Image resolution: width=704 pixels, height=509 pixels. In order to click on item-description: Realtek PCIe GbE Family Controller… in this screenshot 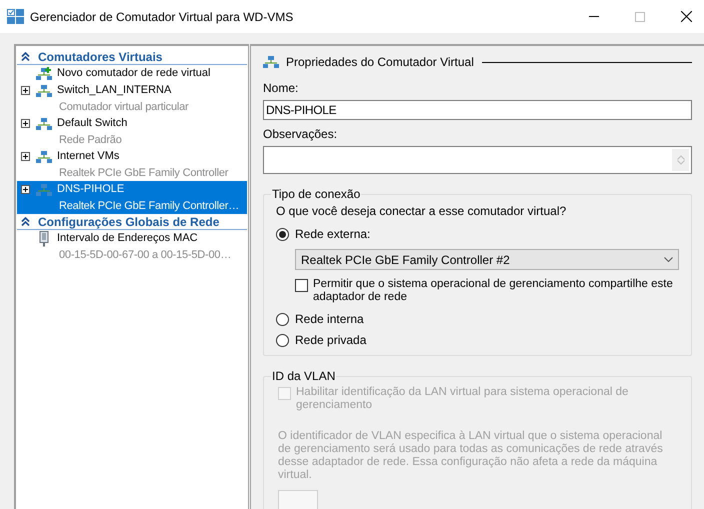, I will do `click(149, 206)`.